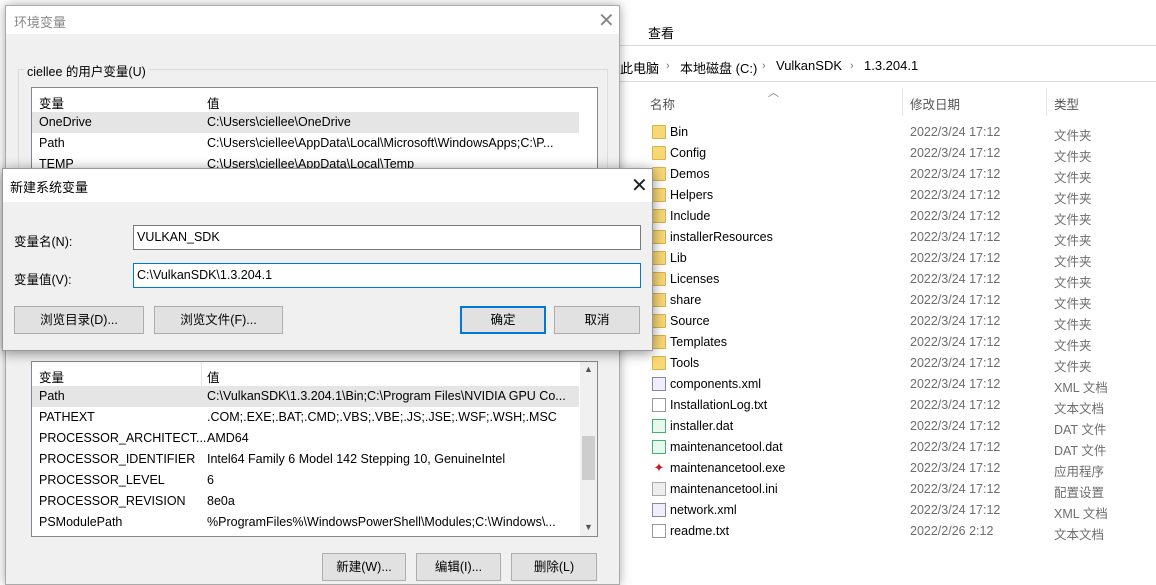 This screenshot has width=1156, height=585. What do you see at coordinates (503, 320) in the screenshot?
I see `ok-button: 确定` at bounding box center [503, 320].